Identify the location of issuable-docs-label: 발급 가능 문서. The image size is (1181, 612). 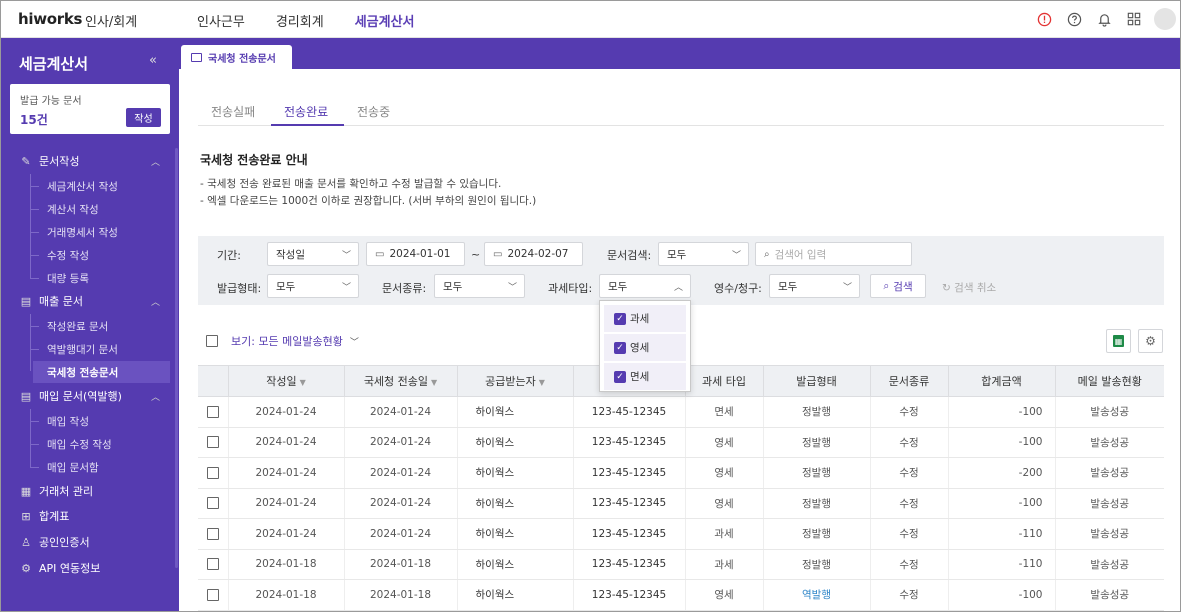
(51, 101).